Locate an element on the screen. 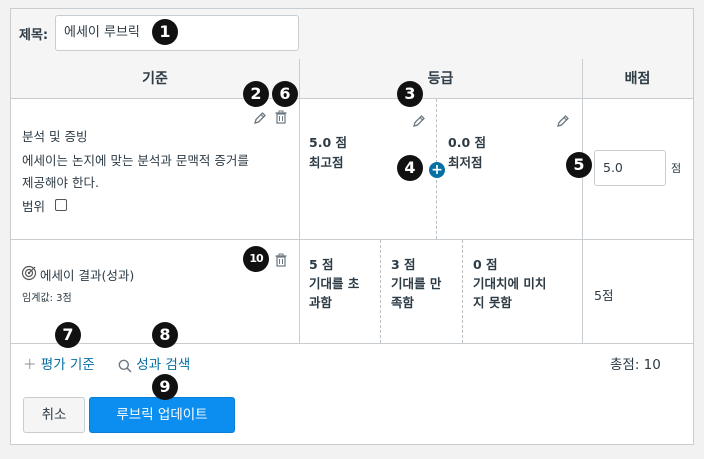 The image size is (704, 459). outcome-points: 5점 is located at coordinates (604, 295).